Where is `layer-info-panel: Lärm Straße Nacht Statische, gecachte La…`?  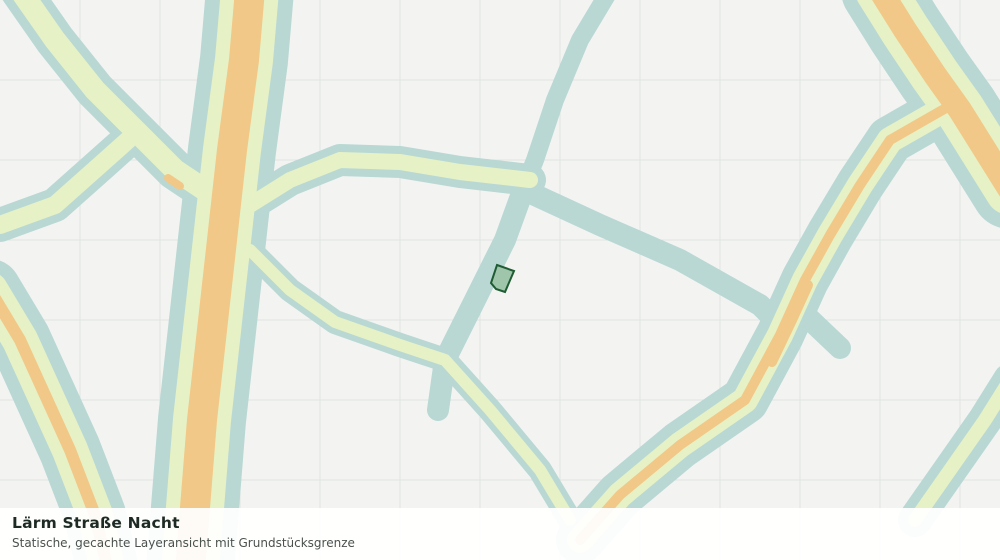 layer-info-panel: Lärm Straße Nacht Statische, gecachte La… is located at coordinates (500, 534).